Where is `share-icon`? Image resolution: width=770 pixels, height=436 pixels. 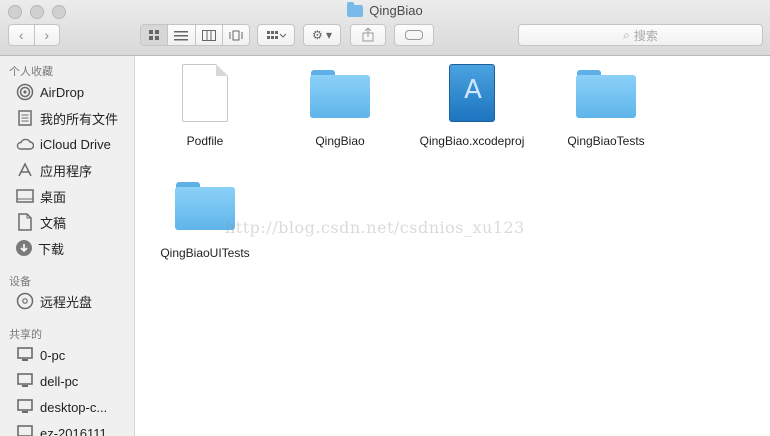 share-icon is located at coordinates (368, 35).